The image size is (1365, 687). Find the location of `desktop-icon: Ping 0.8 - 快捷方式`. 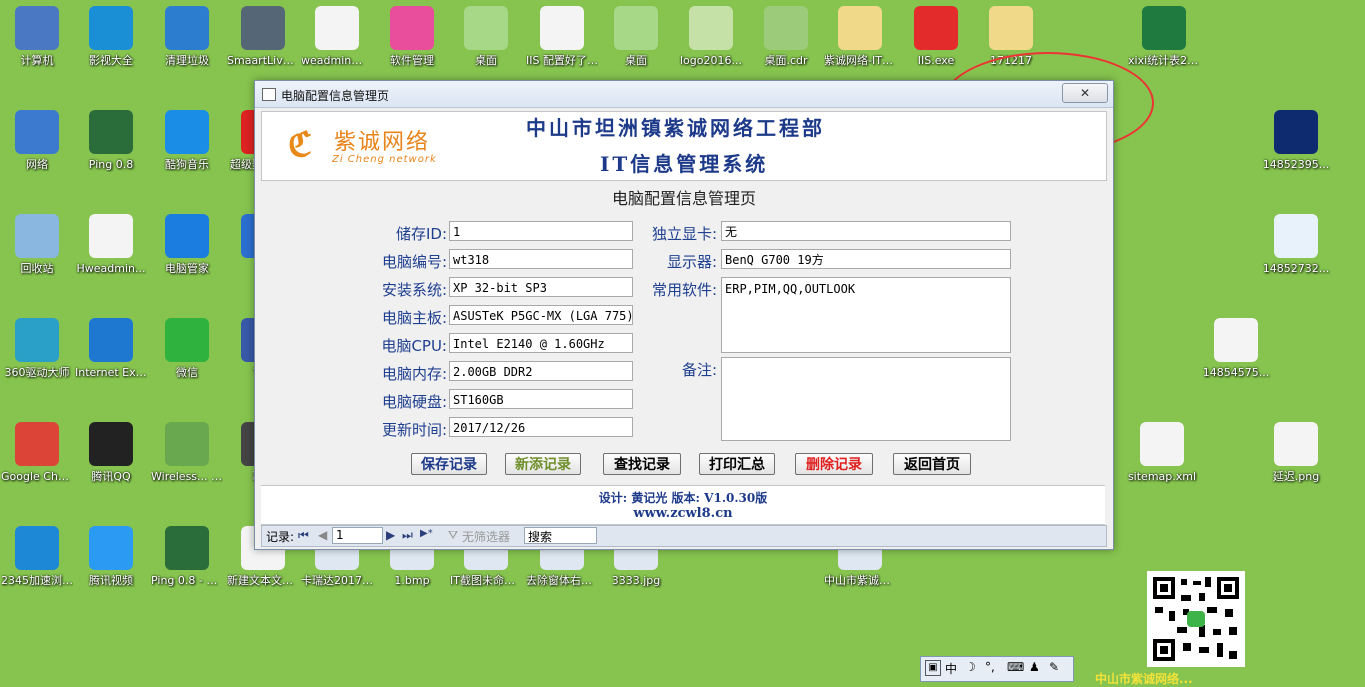

desktop-icon: Ping 0.8 - 快捷方式 is located at coordinates (187, 557).